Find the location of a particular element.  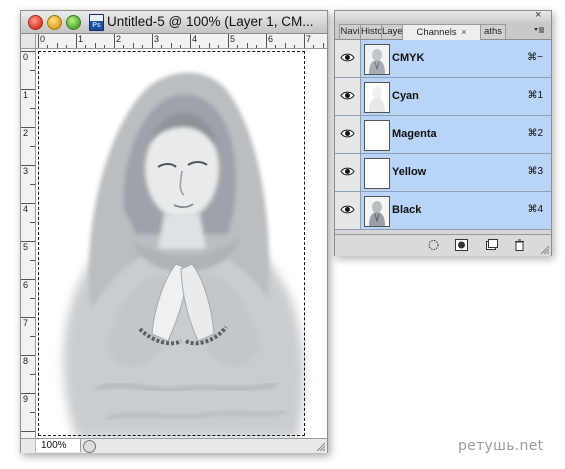

save-selection-icon is located at coordinates (461, 245).